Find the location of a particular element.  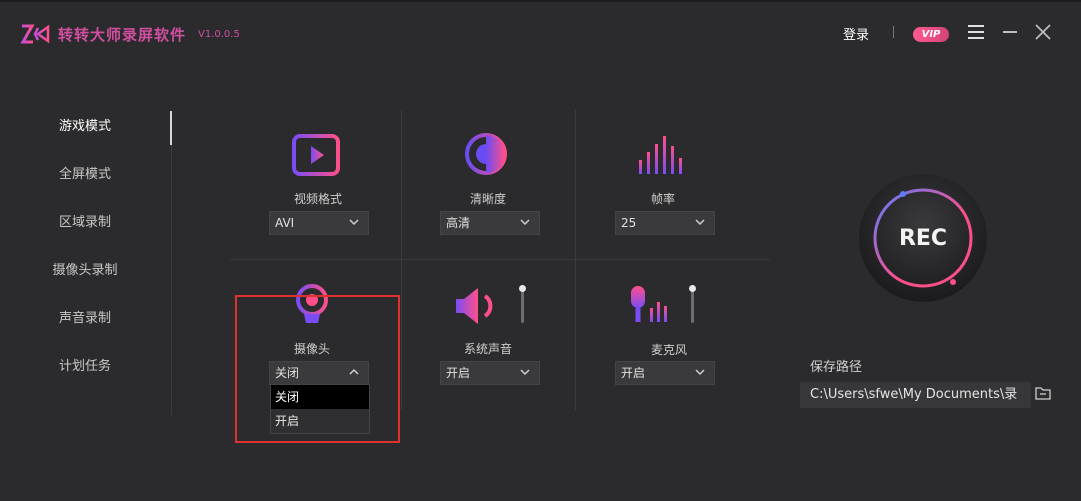

system-sound-value: 开启 is located at coordinates (458, 373).